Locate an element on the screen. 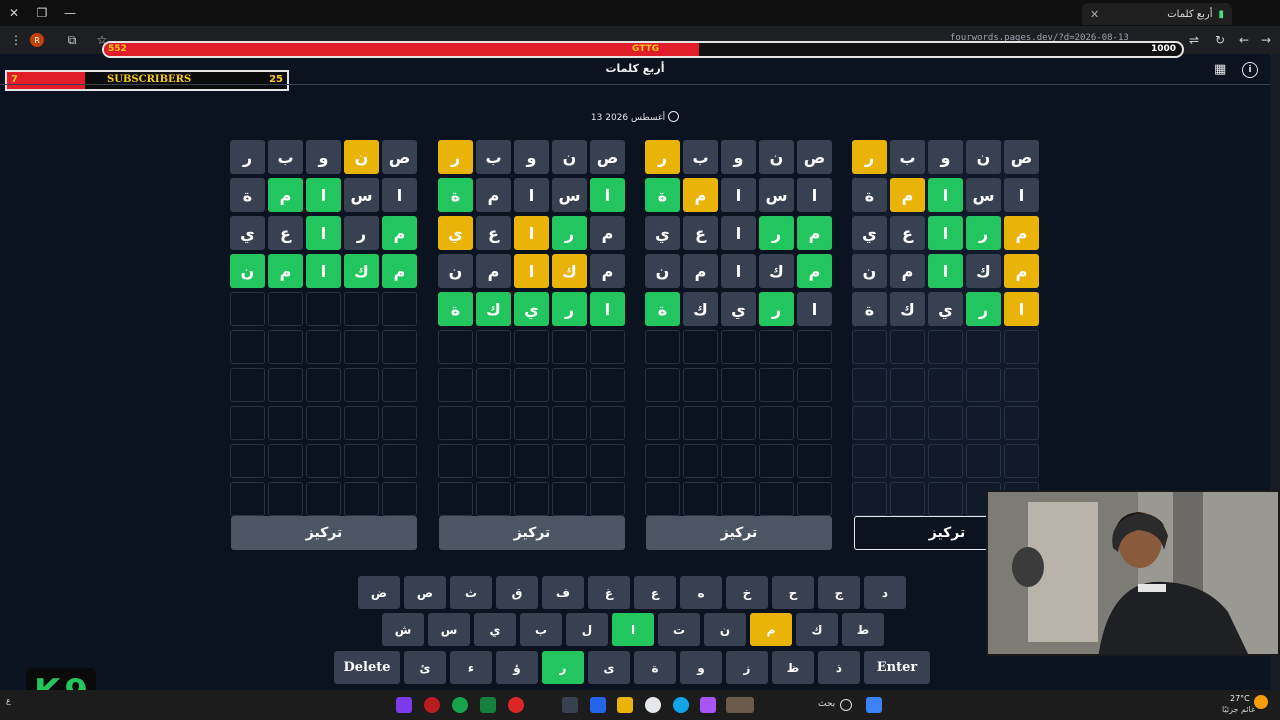 This screenshot has width=1280, height=720. letter-key: ص is located at coordinates (425, 592).